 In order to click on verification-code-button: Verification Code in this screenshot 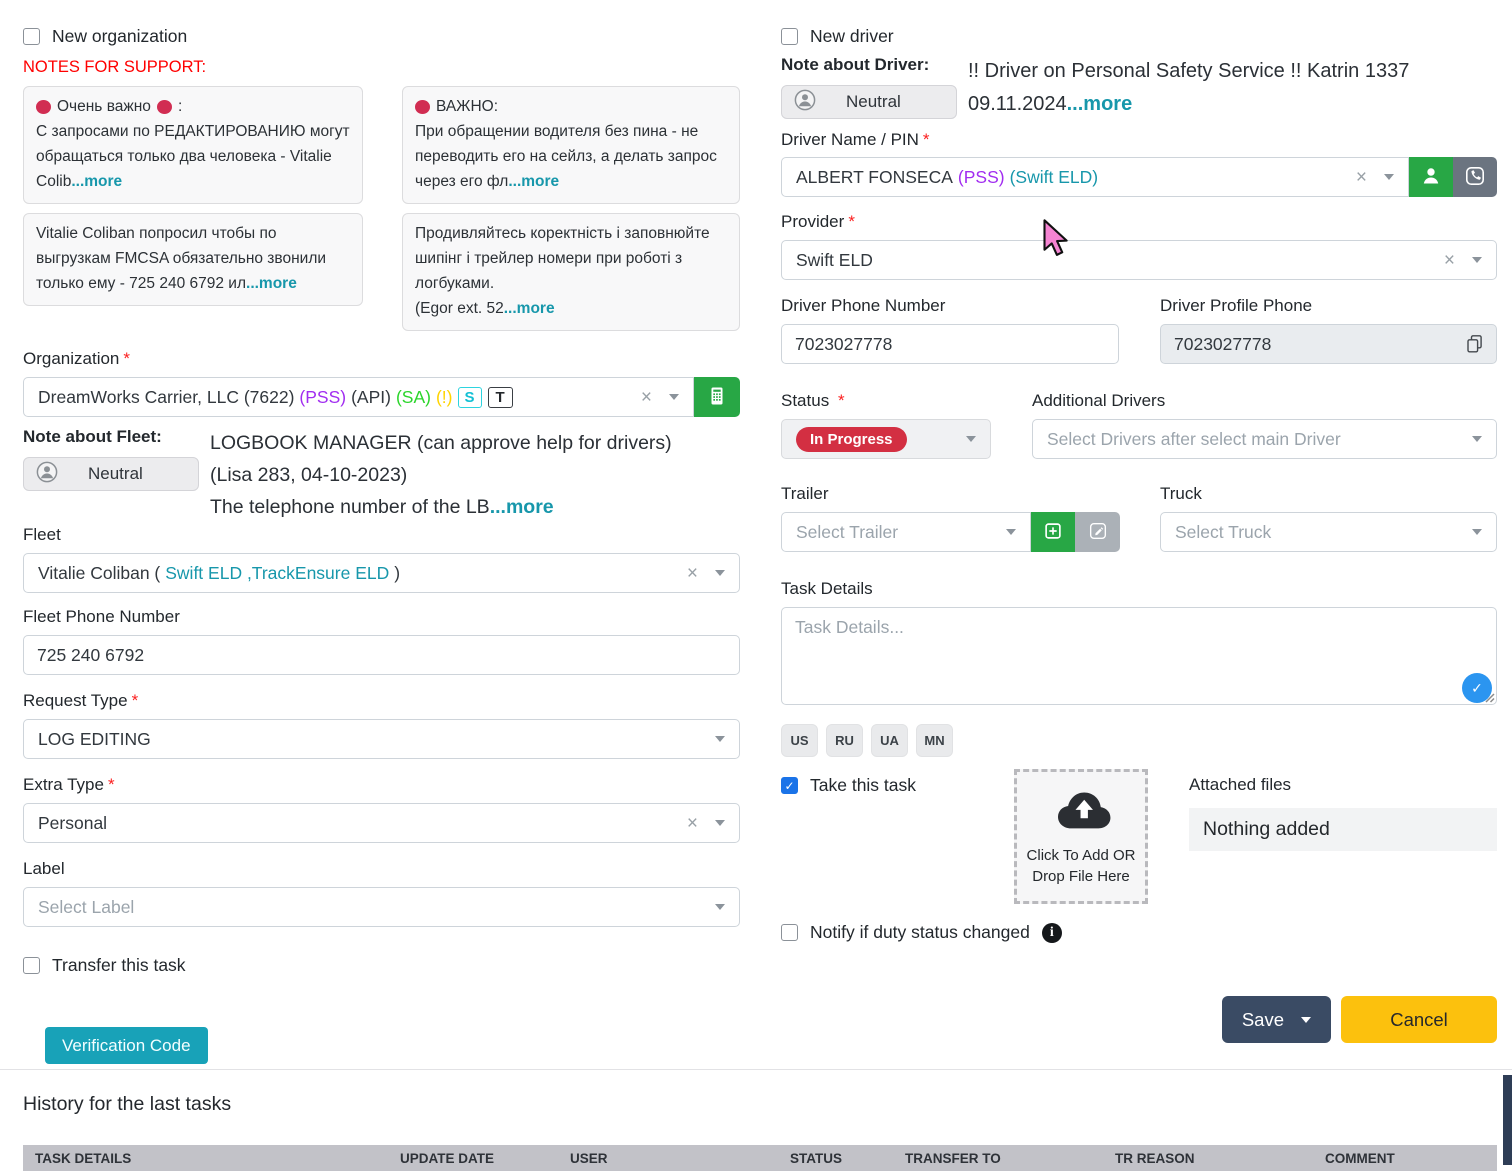, I will do `click(126, 1045)`.